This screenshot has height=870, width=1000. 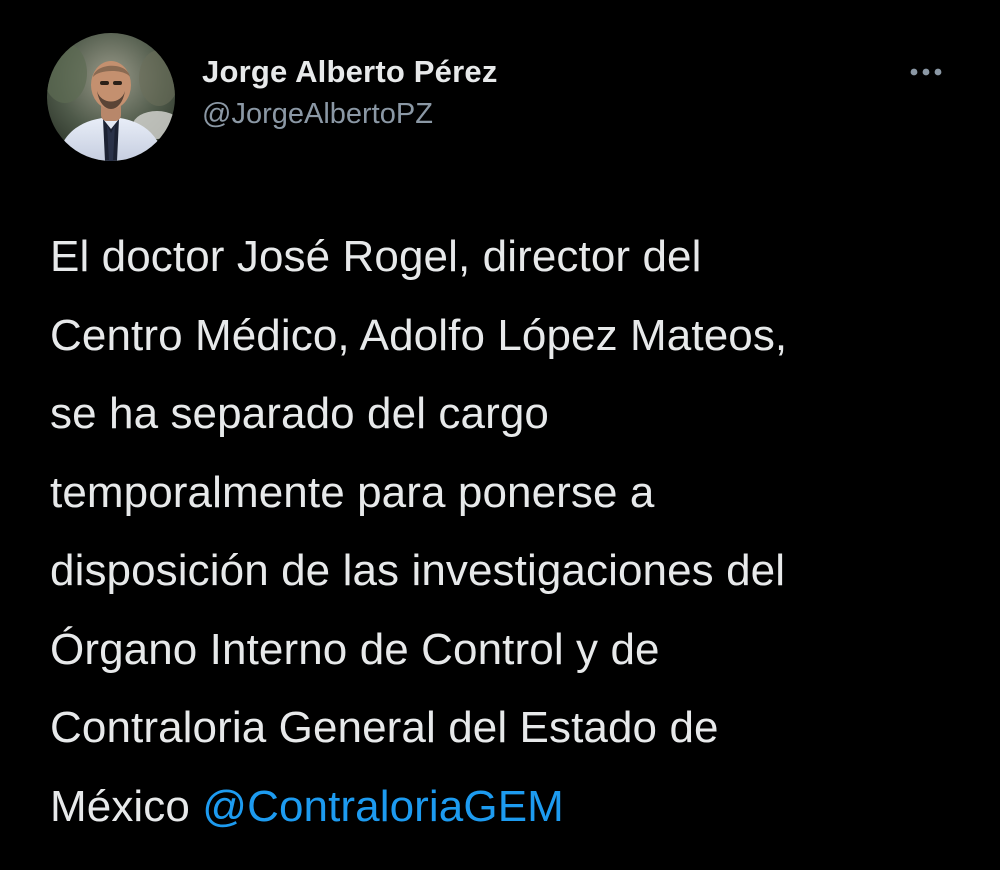 I want to click on mention-link: @ContraloriaGEM, so click(x=383, y=806).